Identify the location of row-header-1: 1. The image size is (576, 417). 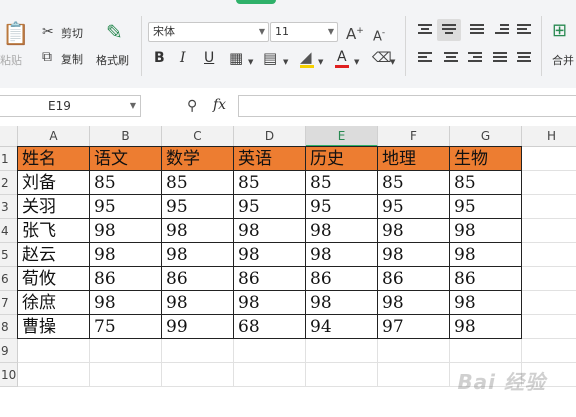
(9, 159).